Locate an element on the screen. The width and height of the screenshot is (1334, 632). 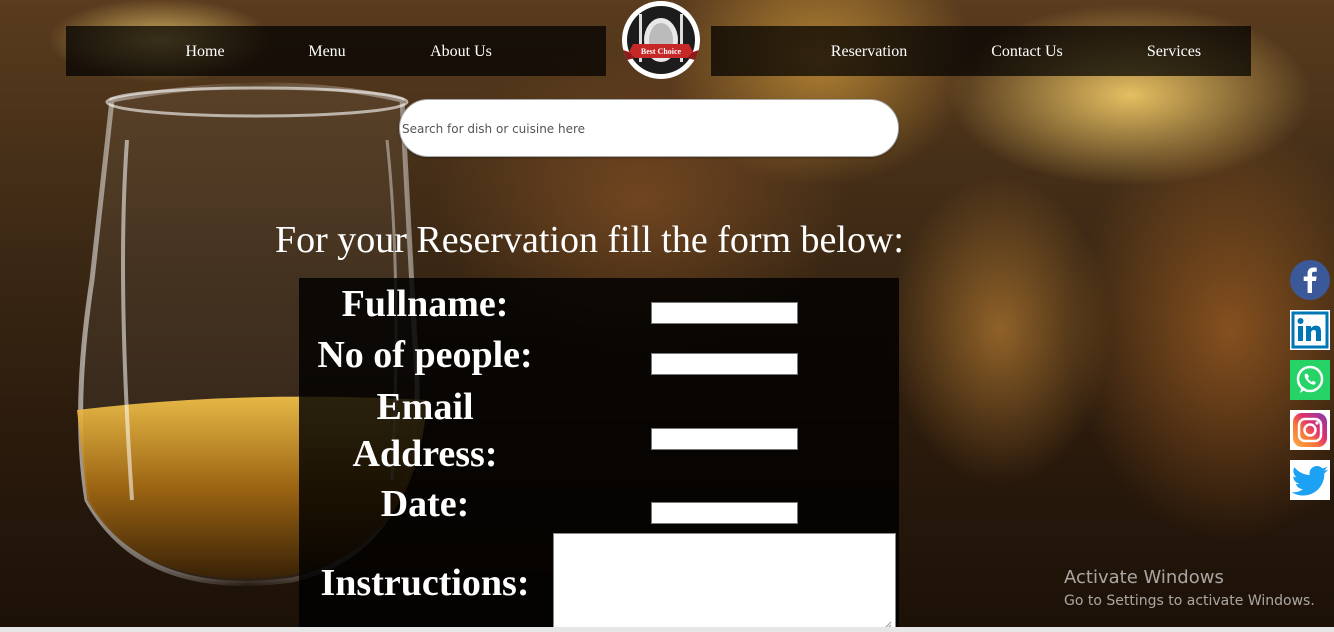
date-label: Date: is located at coordinates (425, 504).